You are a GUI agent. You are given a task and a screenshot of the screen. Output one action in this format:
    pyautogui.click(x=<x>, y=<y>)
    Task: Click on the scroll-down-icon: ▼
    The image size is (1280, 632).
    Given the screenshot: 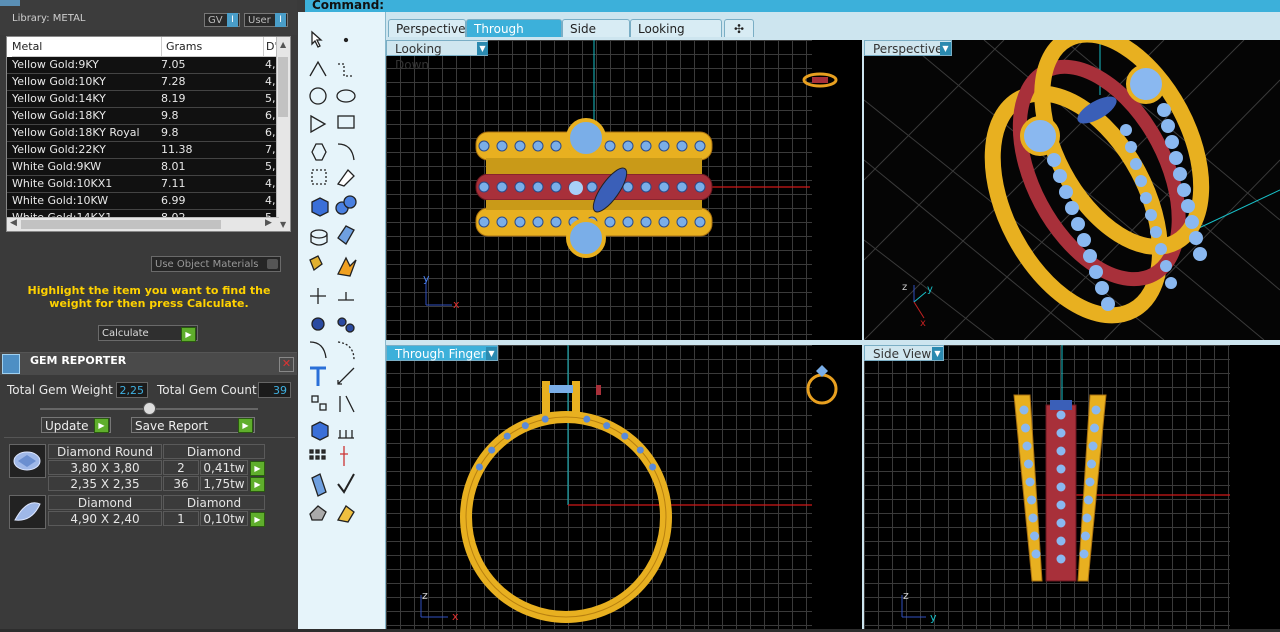 What is the action you would take?
    pyautogui.click(x=283, y=224)
    